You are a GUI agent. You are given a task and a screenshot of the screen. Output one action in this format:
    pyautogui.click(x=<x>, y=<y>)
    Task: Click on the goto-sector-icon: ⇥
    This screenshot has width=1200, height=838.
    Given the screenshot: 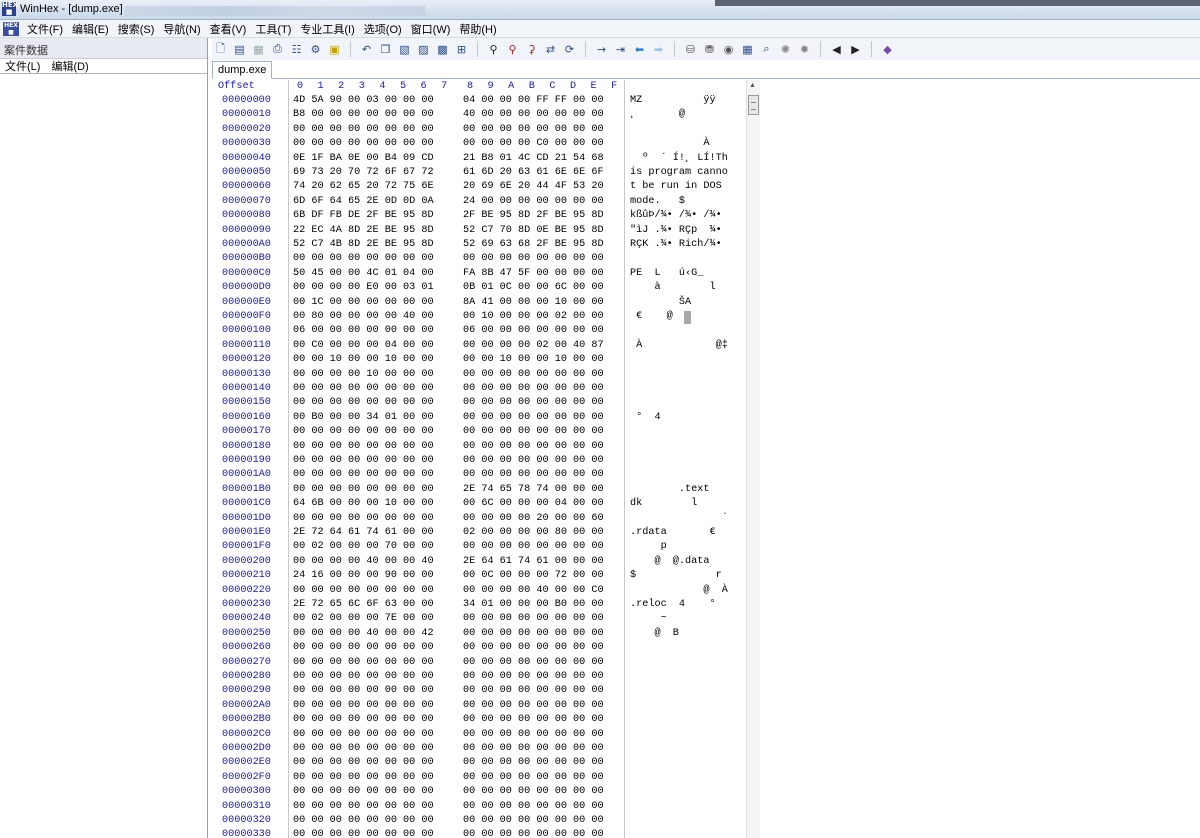 What is the action you would take?
    pyautogui.click(x=620, y=49)
    